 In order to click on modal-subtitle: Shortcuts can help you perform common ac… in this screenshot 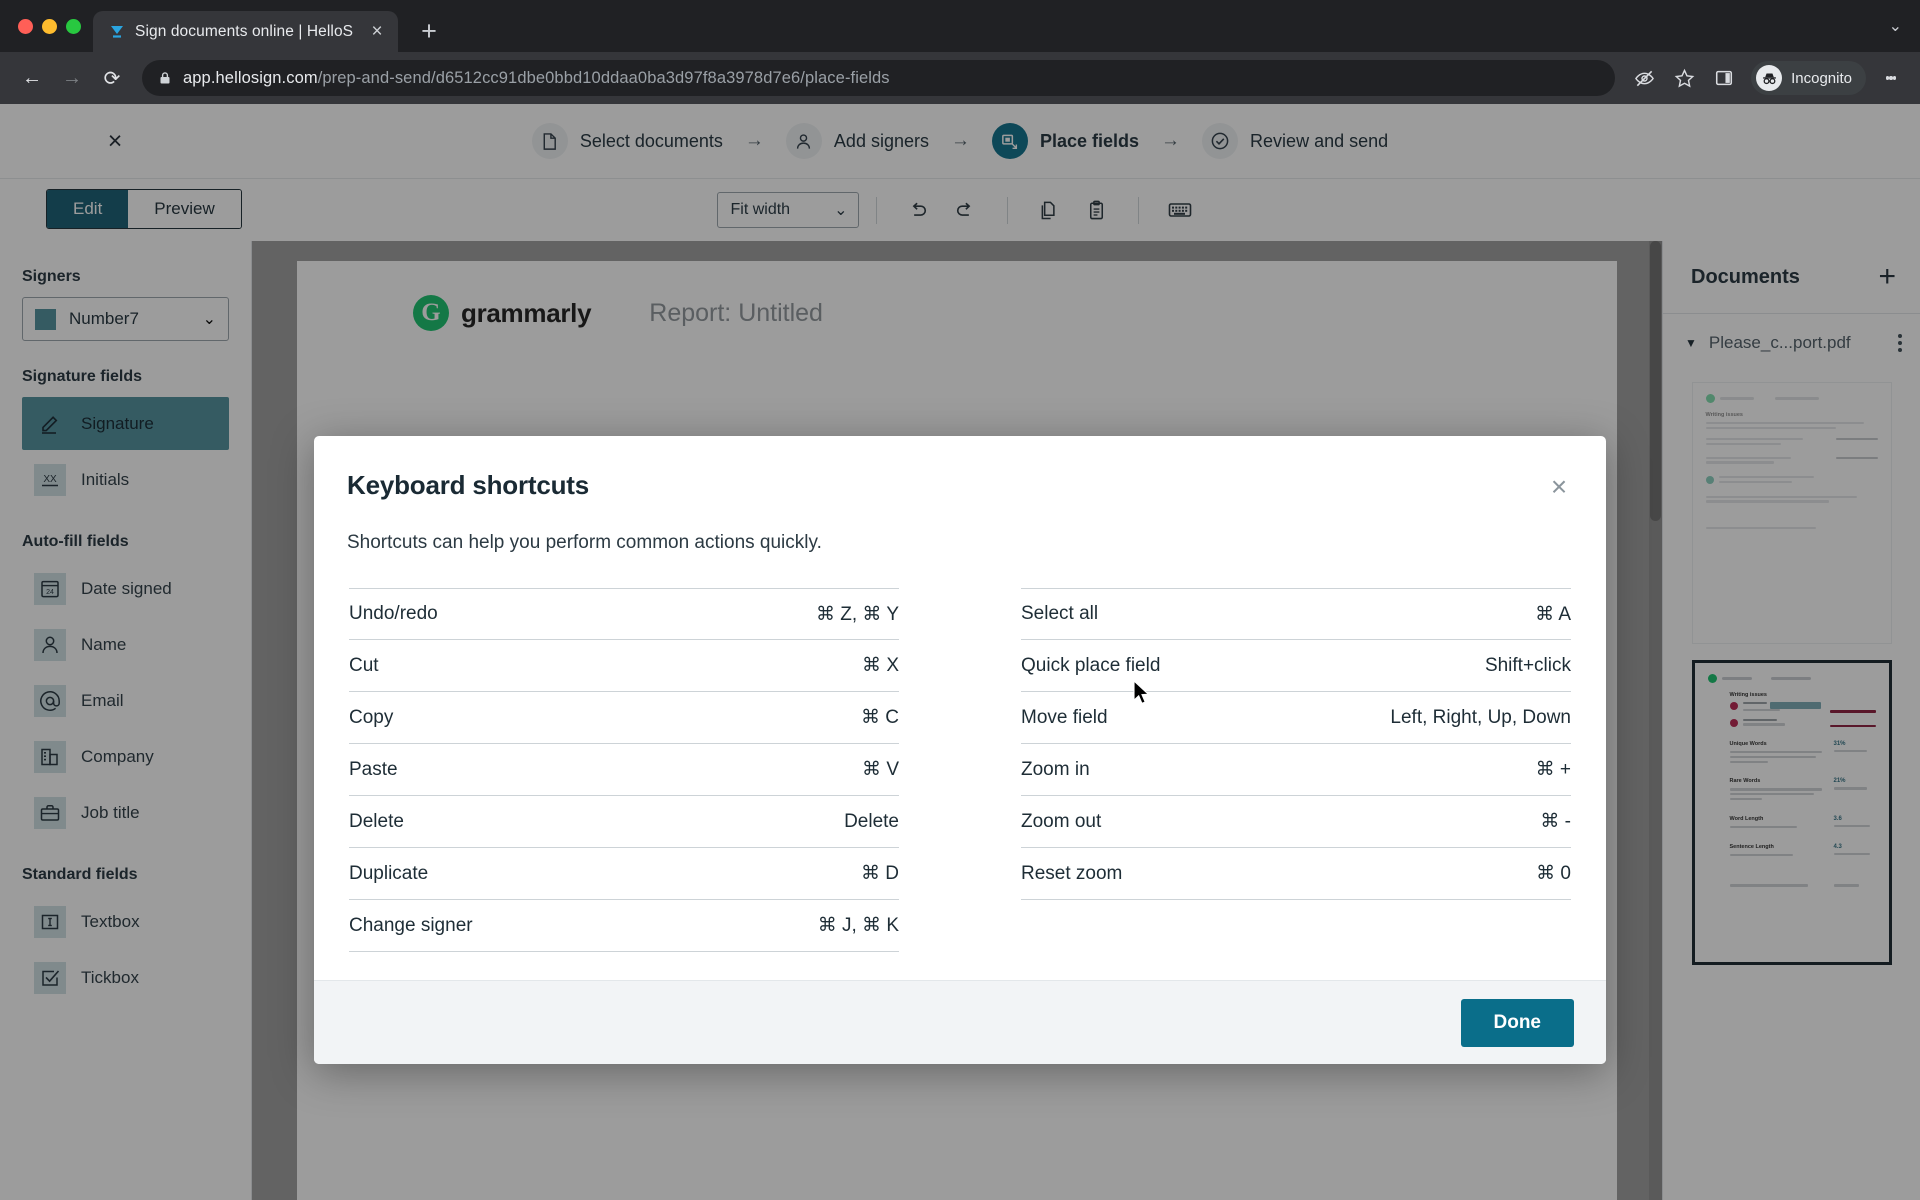, I will do `click(584, 542)`.